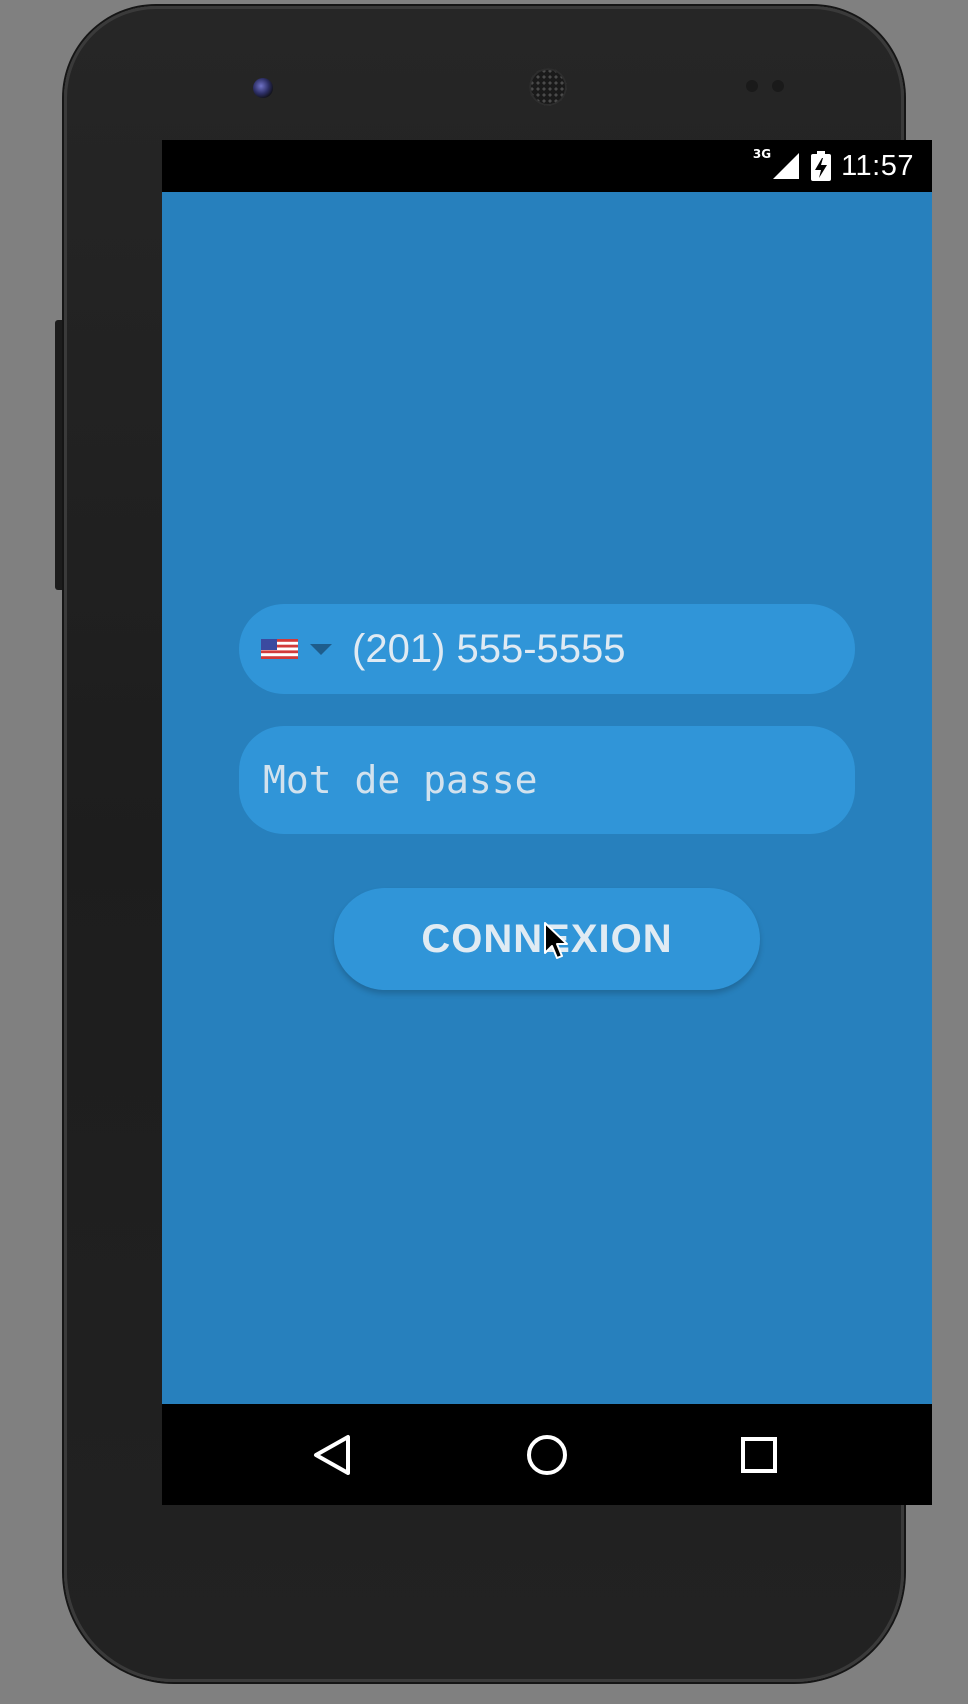 The height and width of the screenshot is (1704, 968). What do you see at coordinates (762, 154) in the screenshot?
I see `network-type-label: 3G` at bounding box center [762, 154].